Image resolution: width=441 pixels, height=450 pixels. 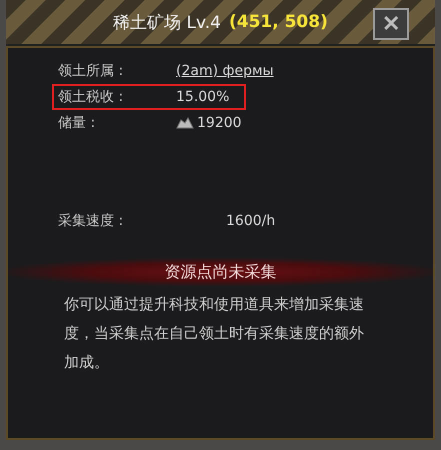 What do you see at coordinates (167, 23) in the screenshot?
I see `window-title: 稀土矿场 Lv.4` at bounding box center [167, 23].